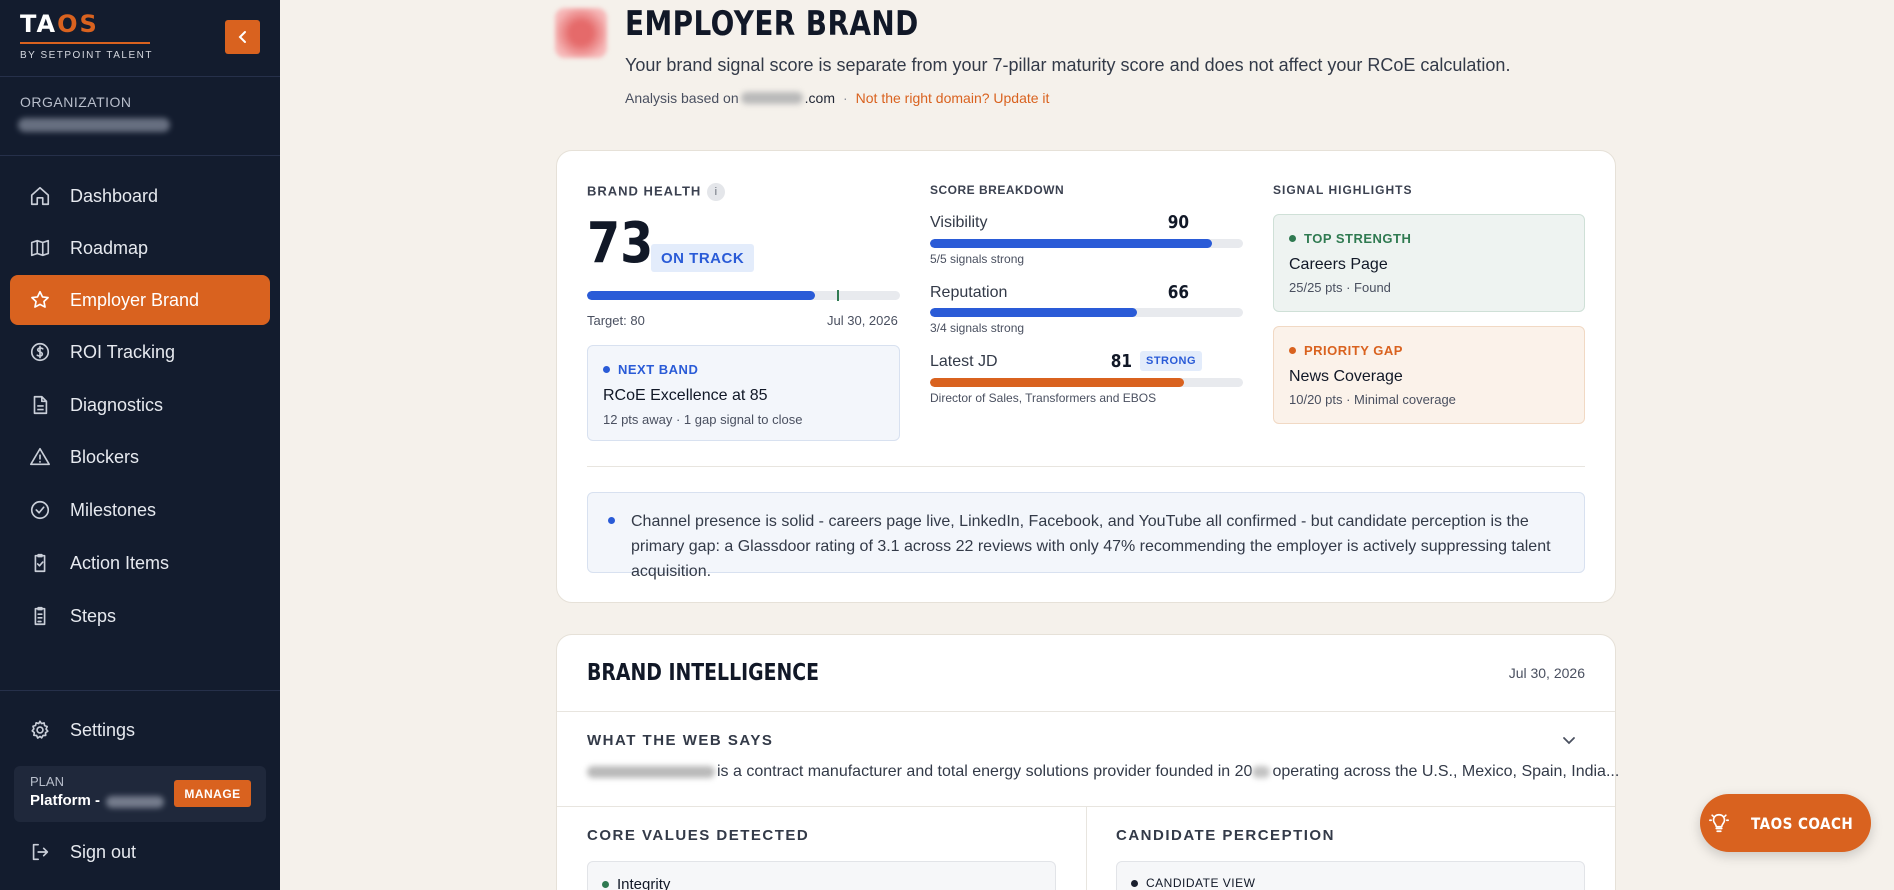  Describe the element at coordinates (716, 192) in the screenshot. I see `info-icon: i` at that location.